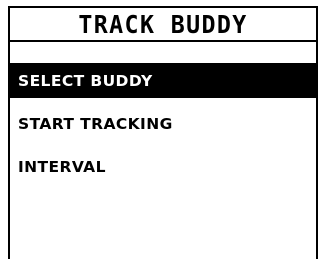 The height and width of the screenshot is (265, 328). What do you see at coordinates (62, 166) in the screenshot?
I see `menu-item-label: INTERVAL` at bounding box center [62, 166].